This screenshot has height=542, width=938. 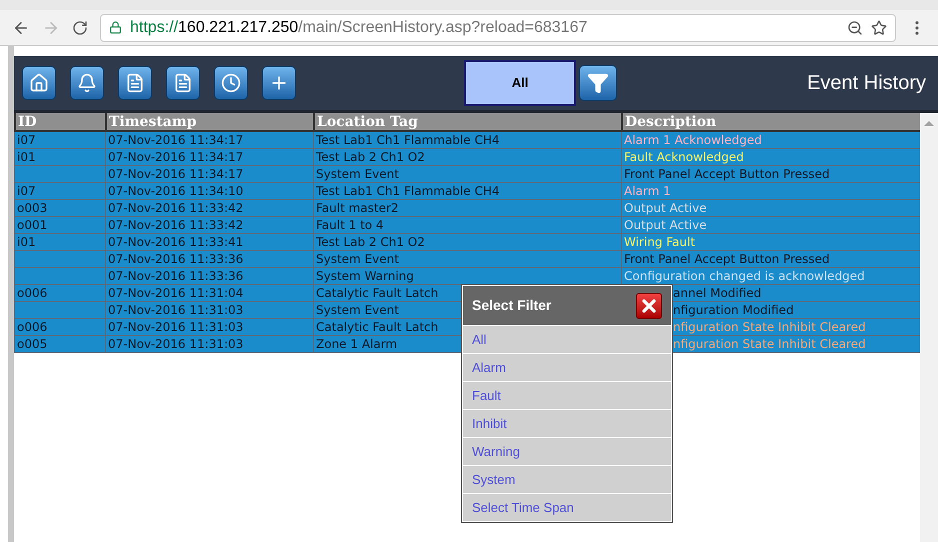 I want to click on table-cell: o003, so click(x=32, y=208).